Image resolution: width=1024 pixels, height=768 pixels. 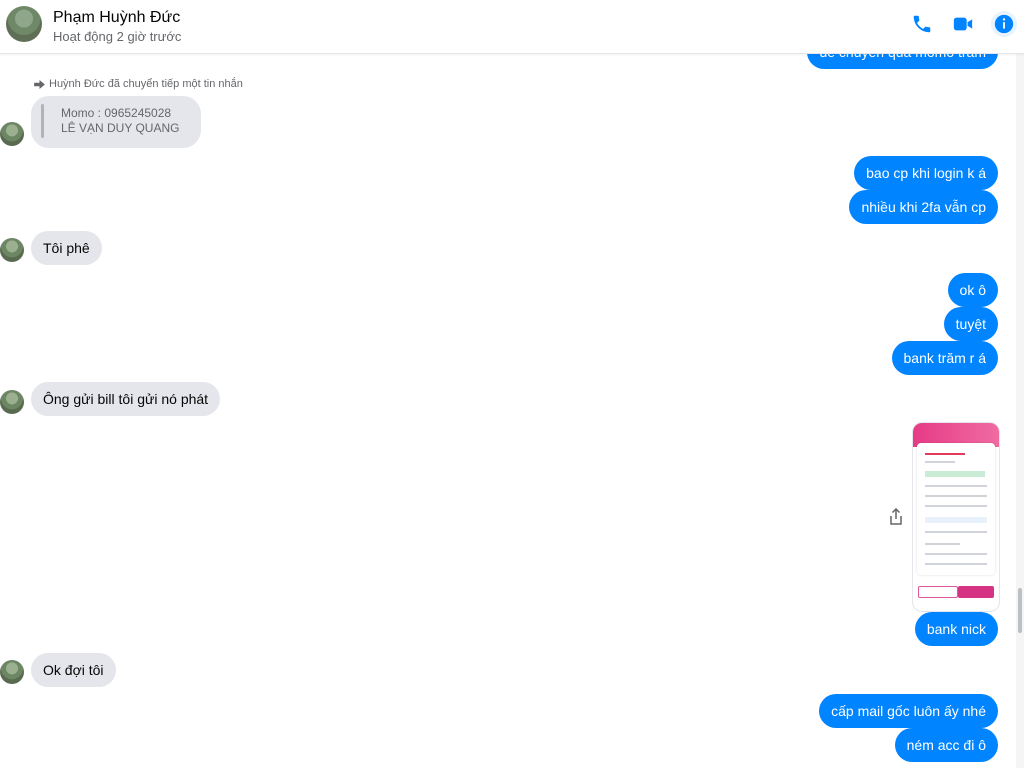 I want to click on video-call-button, so click(x=963, y=24).